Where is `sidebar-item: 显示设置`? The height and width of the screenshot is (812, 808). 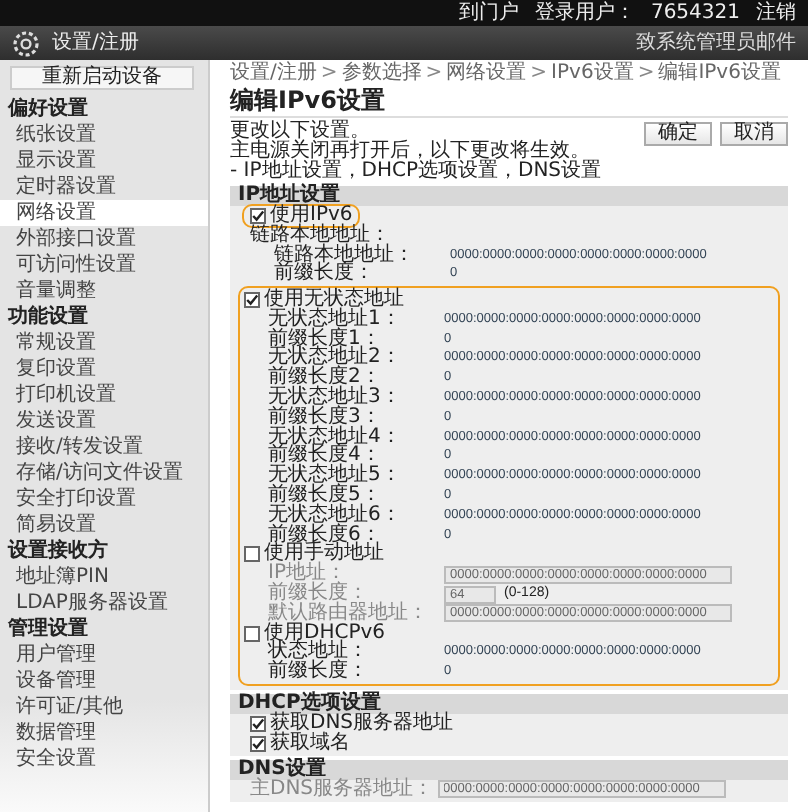
sidebar-item: 显示设置 is located at coordinates (104, 161).